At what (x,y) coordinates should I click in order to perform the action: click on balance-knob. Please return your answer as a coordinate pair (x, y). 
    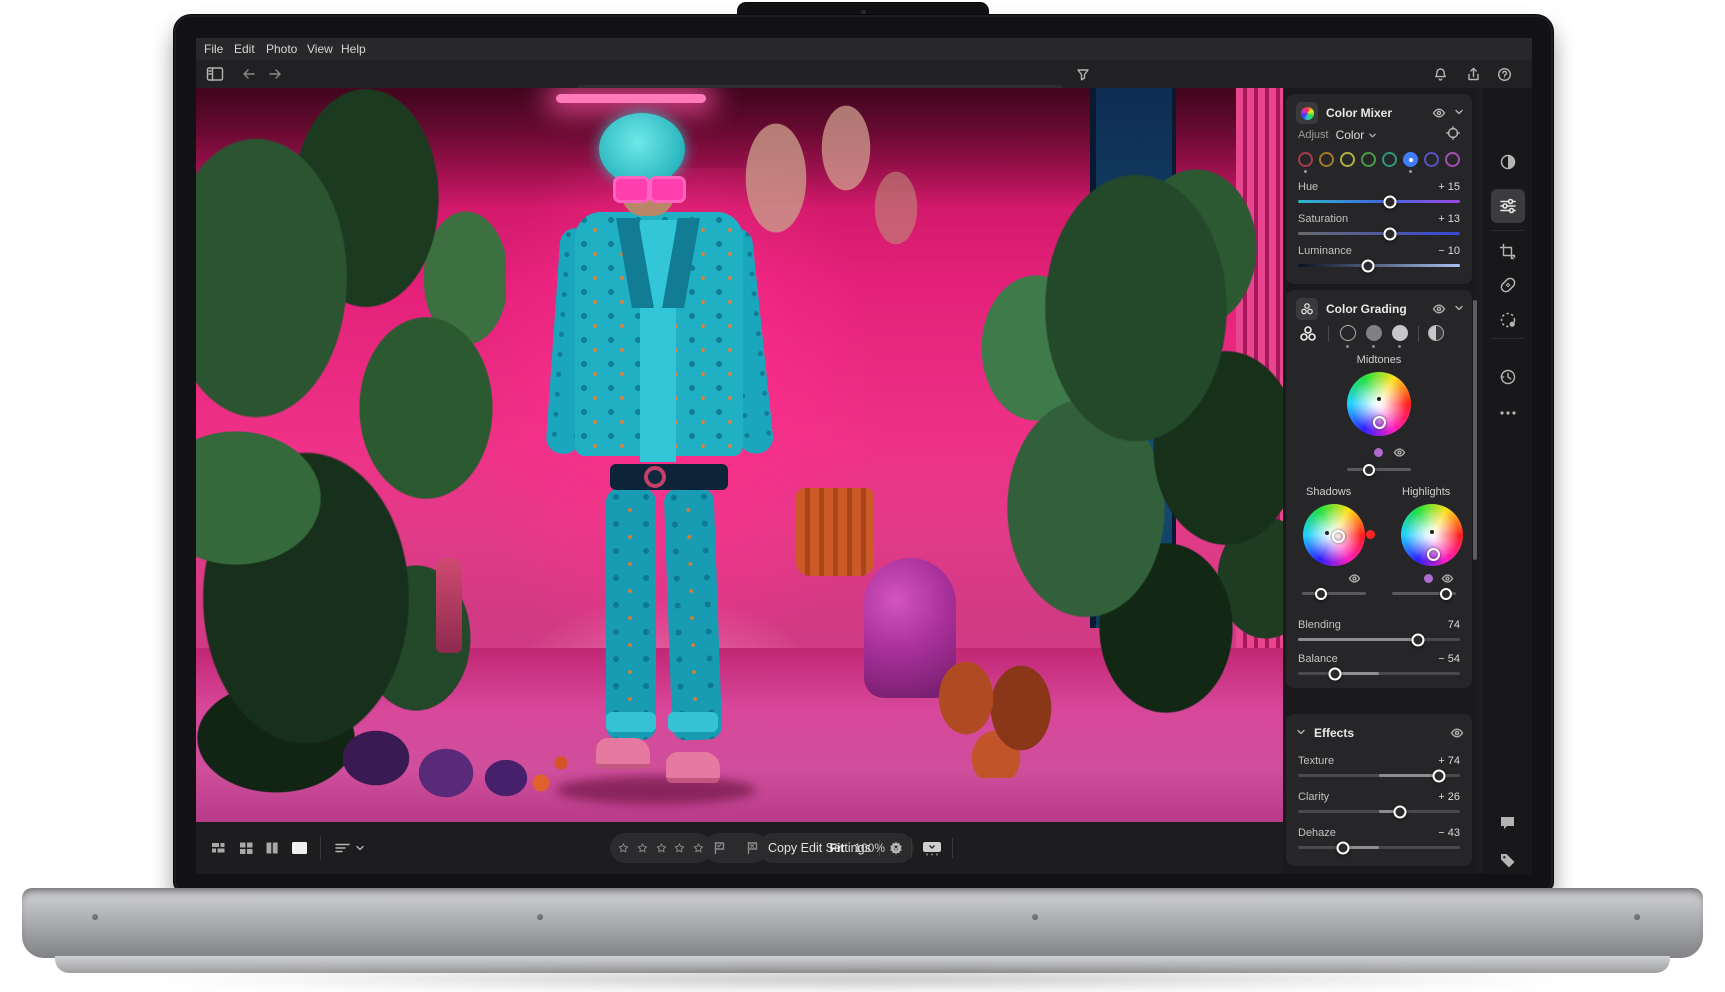
    Looking at the image, I should click on (1335, 673).